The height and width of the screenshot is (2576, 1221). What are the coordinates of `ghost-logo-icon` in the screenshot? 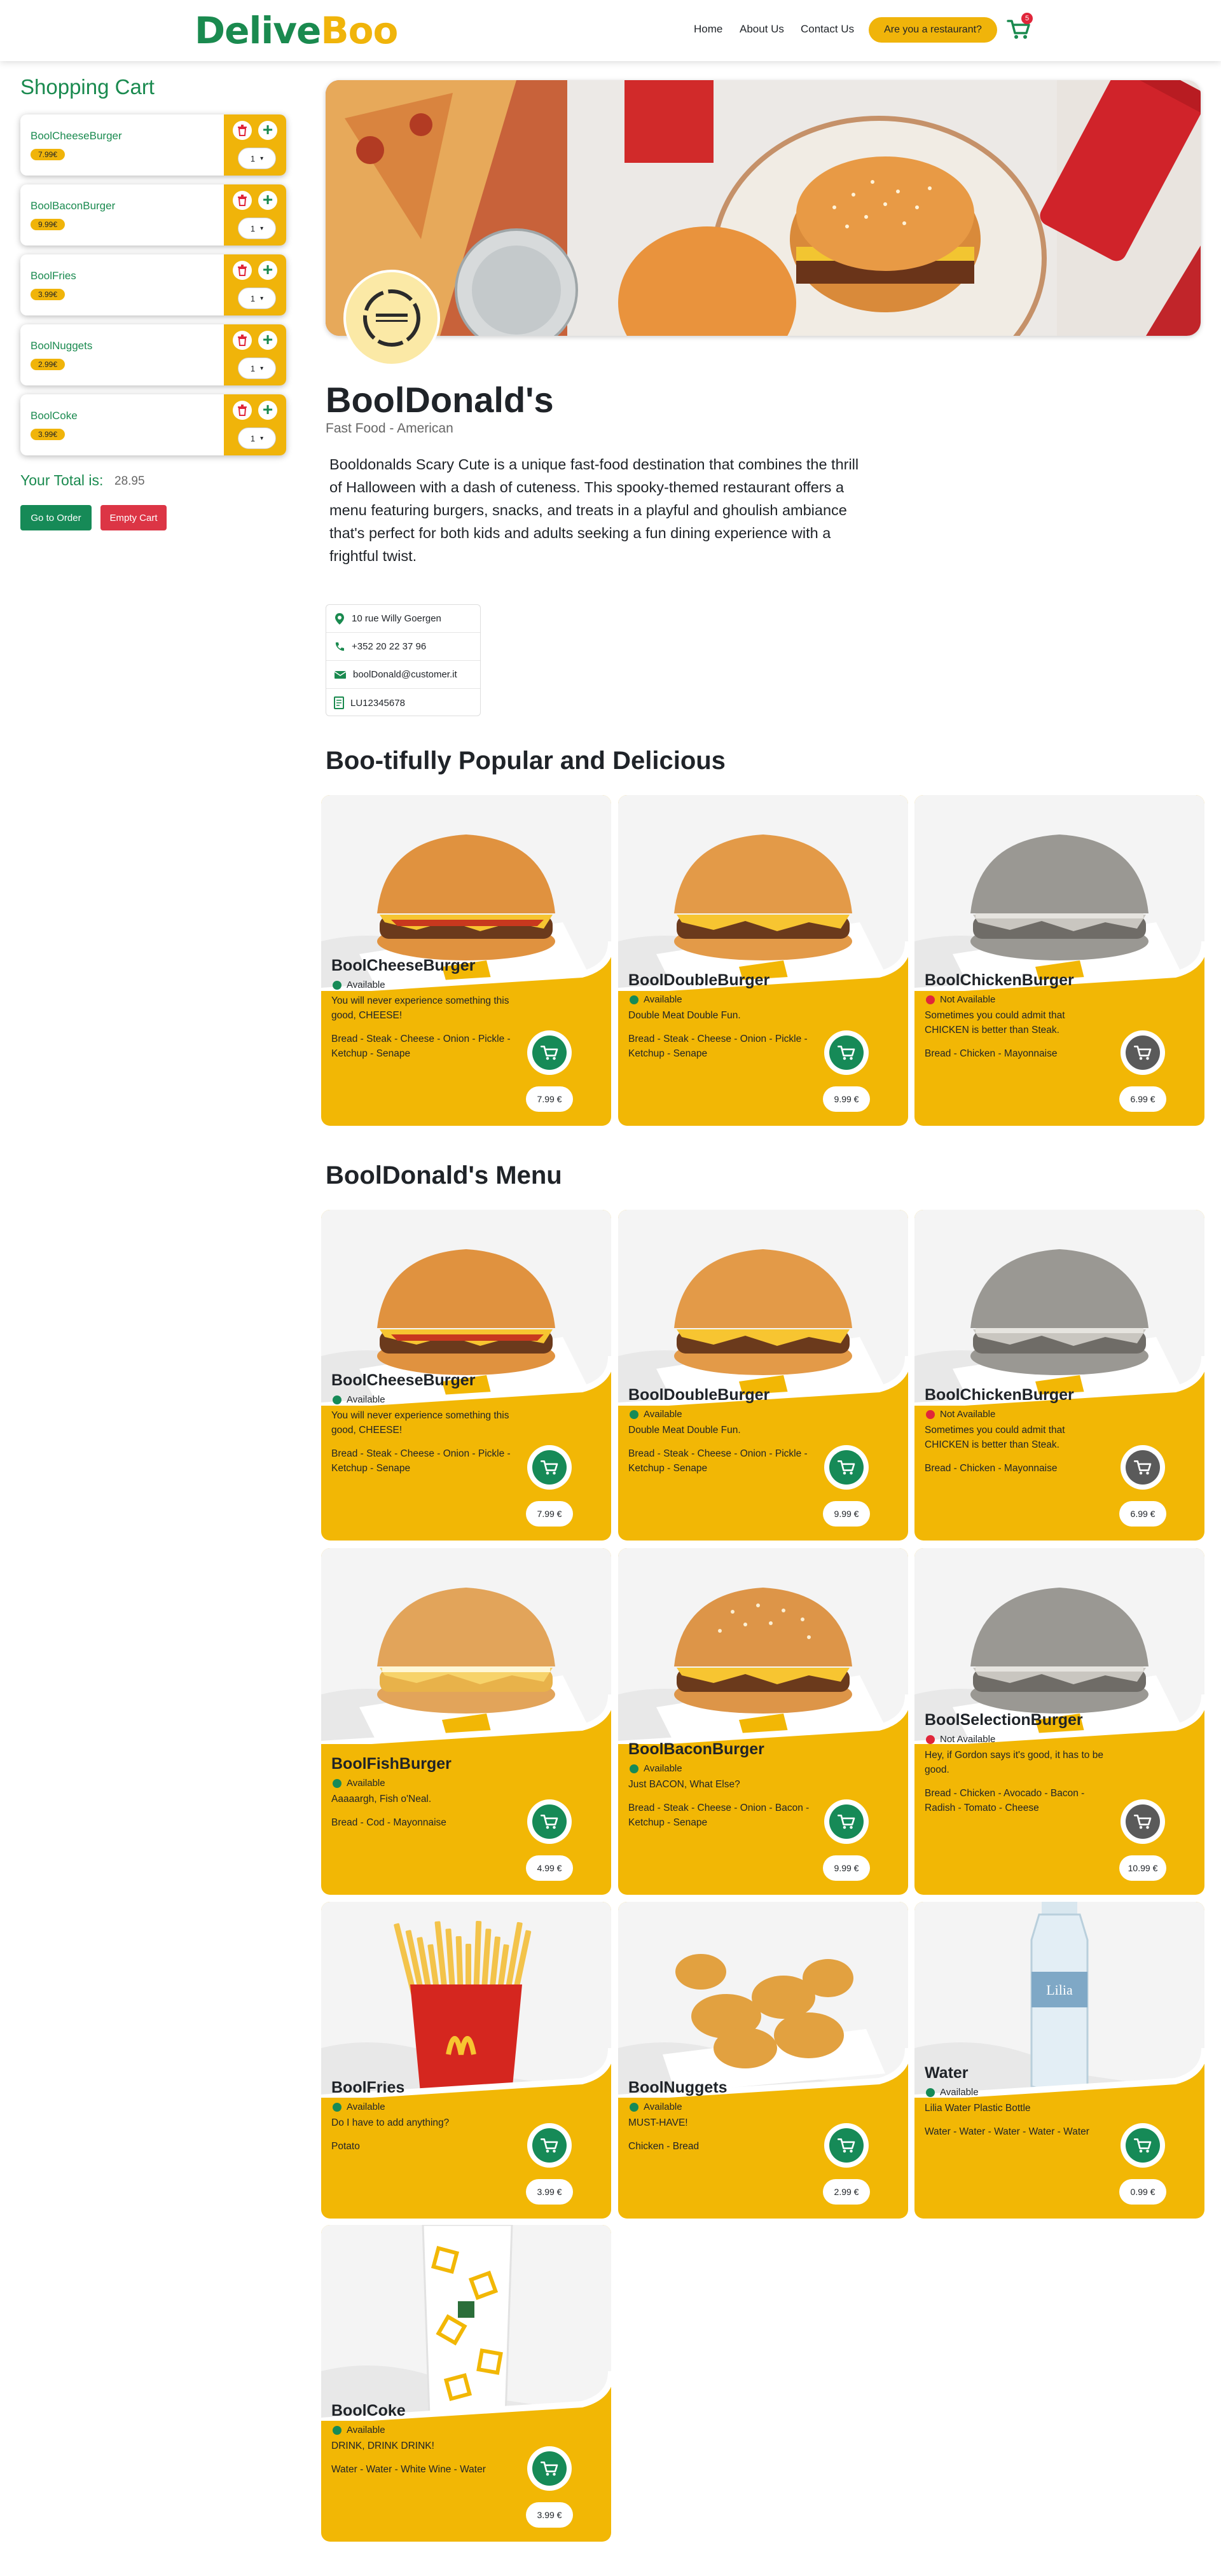 It's located at (391, 318).